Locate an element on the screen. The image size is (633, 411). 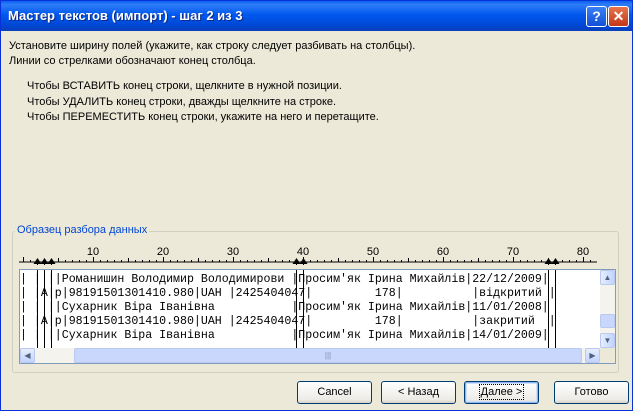
back-button: < Назад is located at coordinates (418, 392).